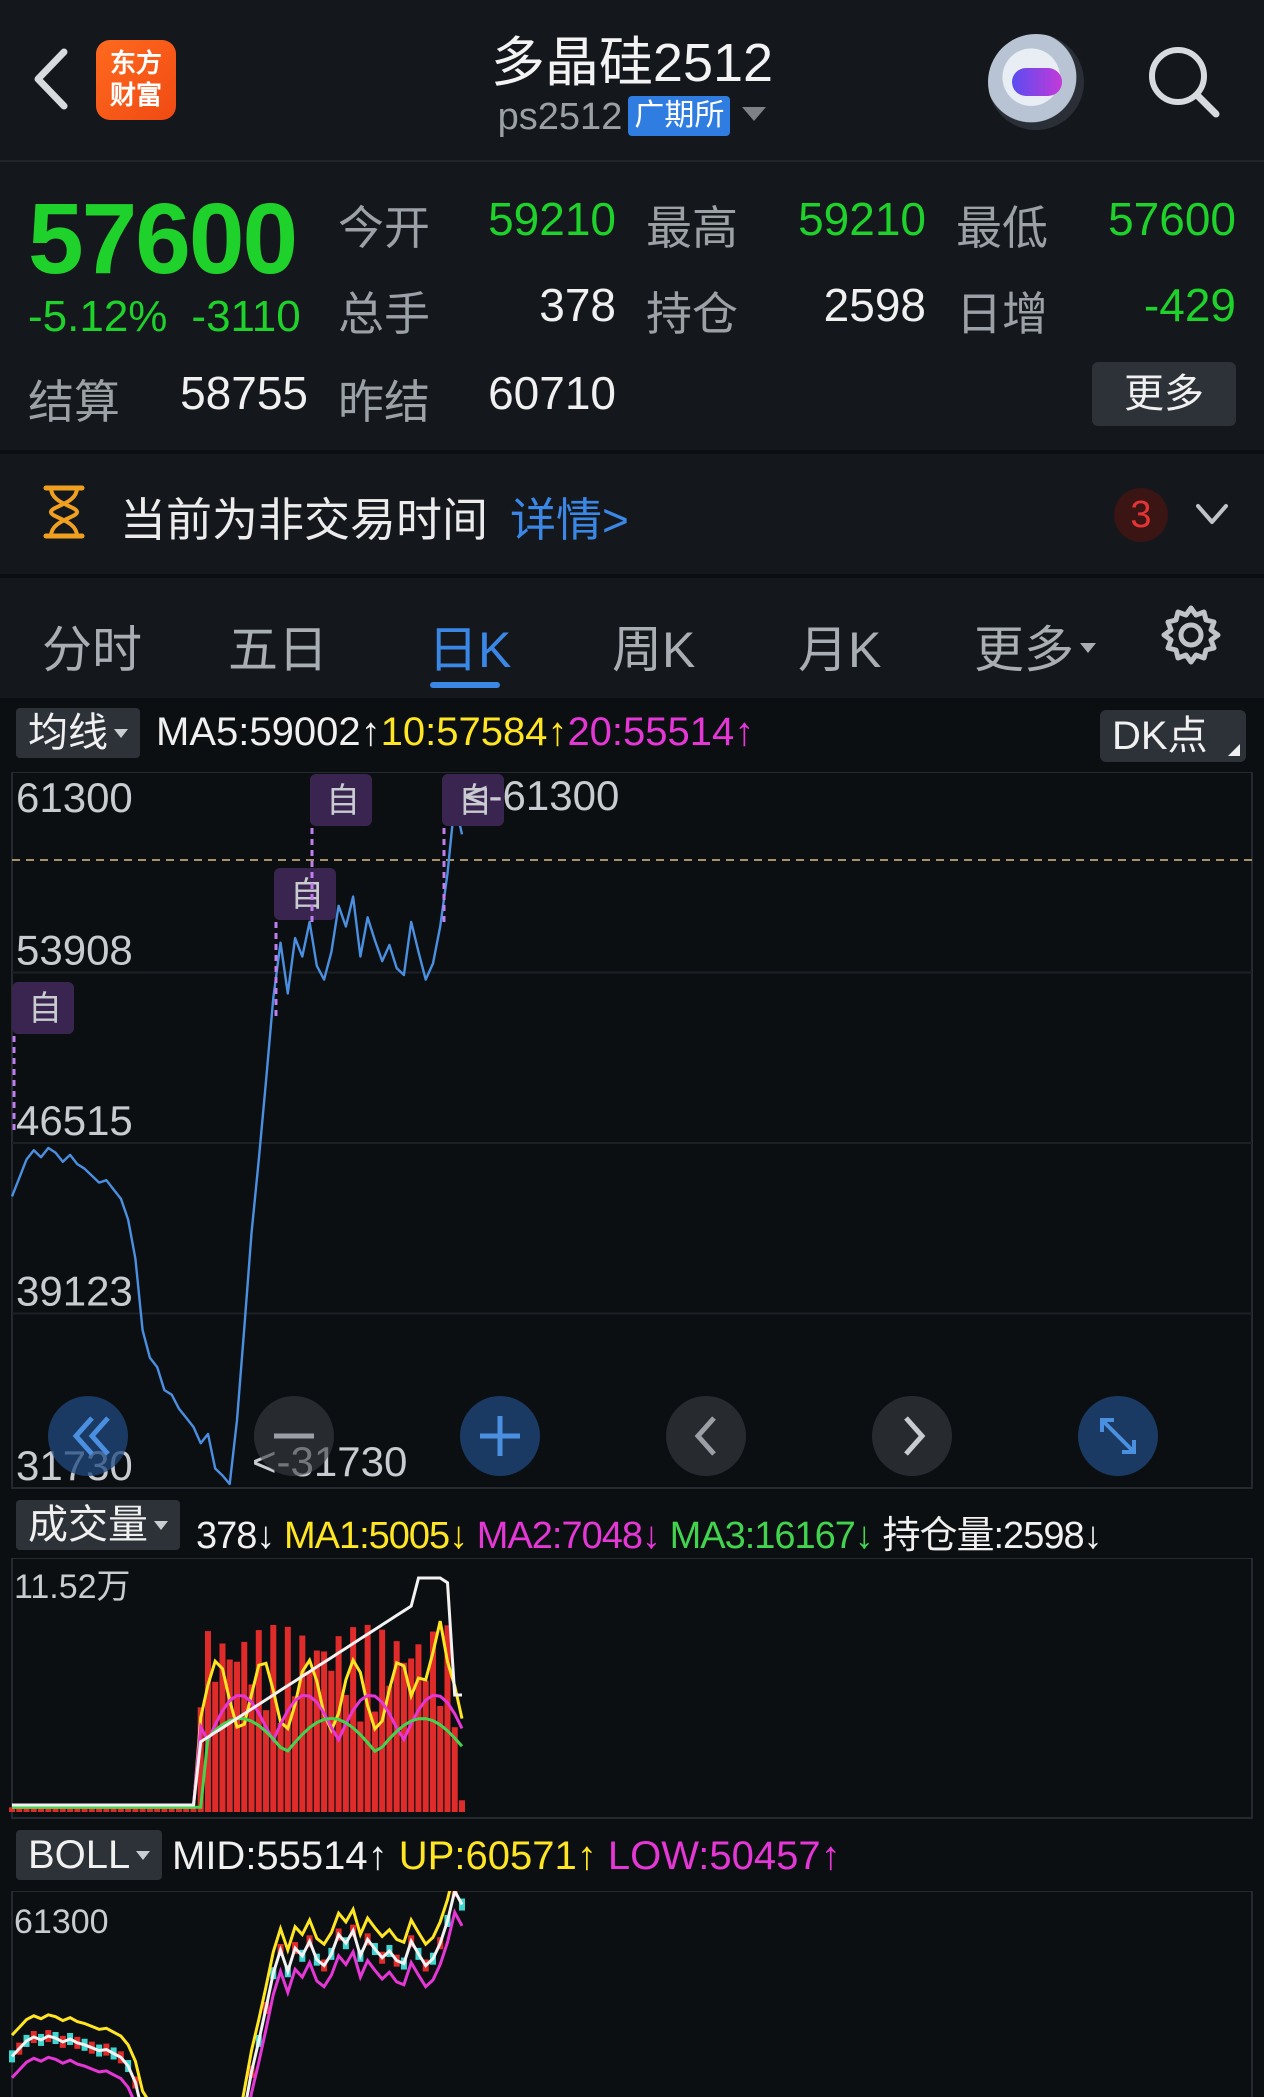 This screenshot has height=2097, width=1264. Describe the element at coordinates (74, 950) in the screenshot. I see `y-tick-label: 53908` at that location.